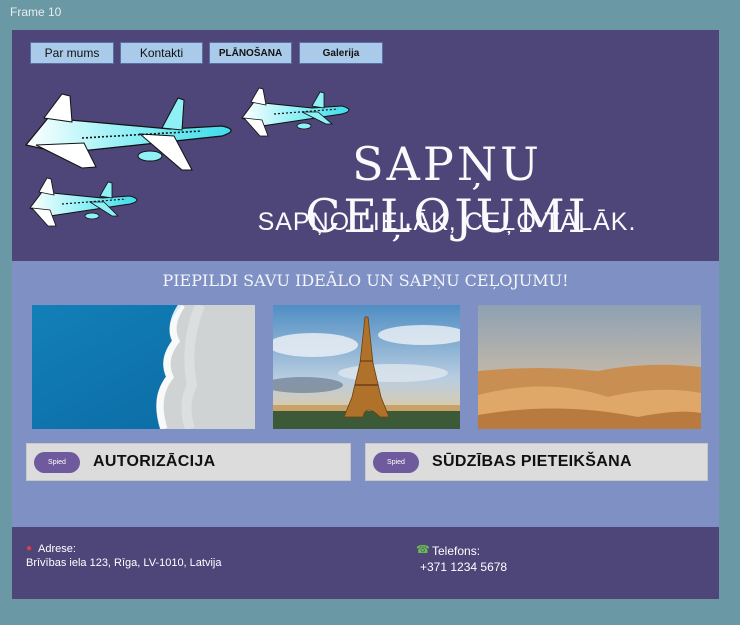  I want to click on eiffel-tower-image, so click(366, 367).